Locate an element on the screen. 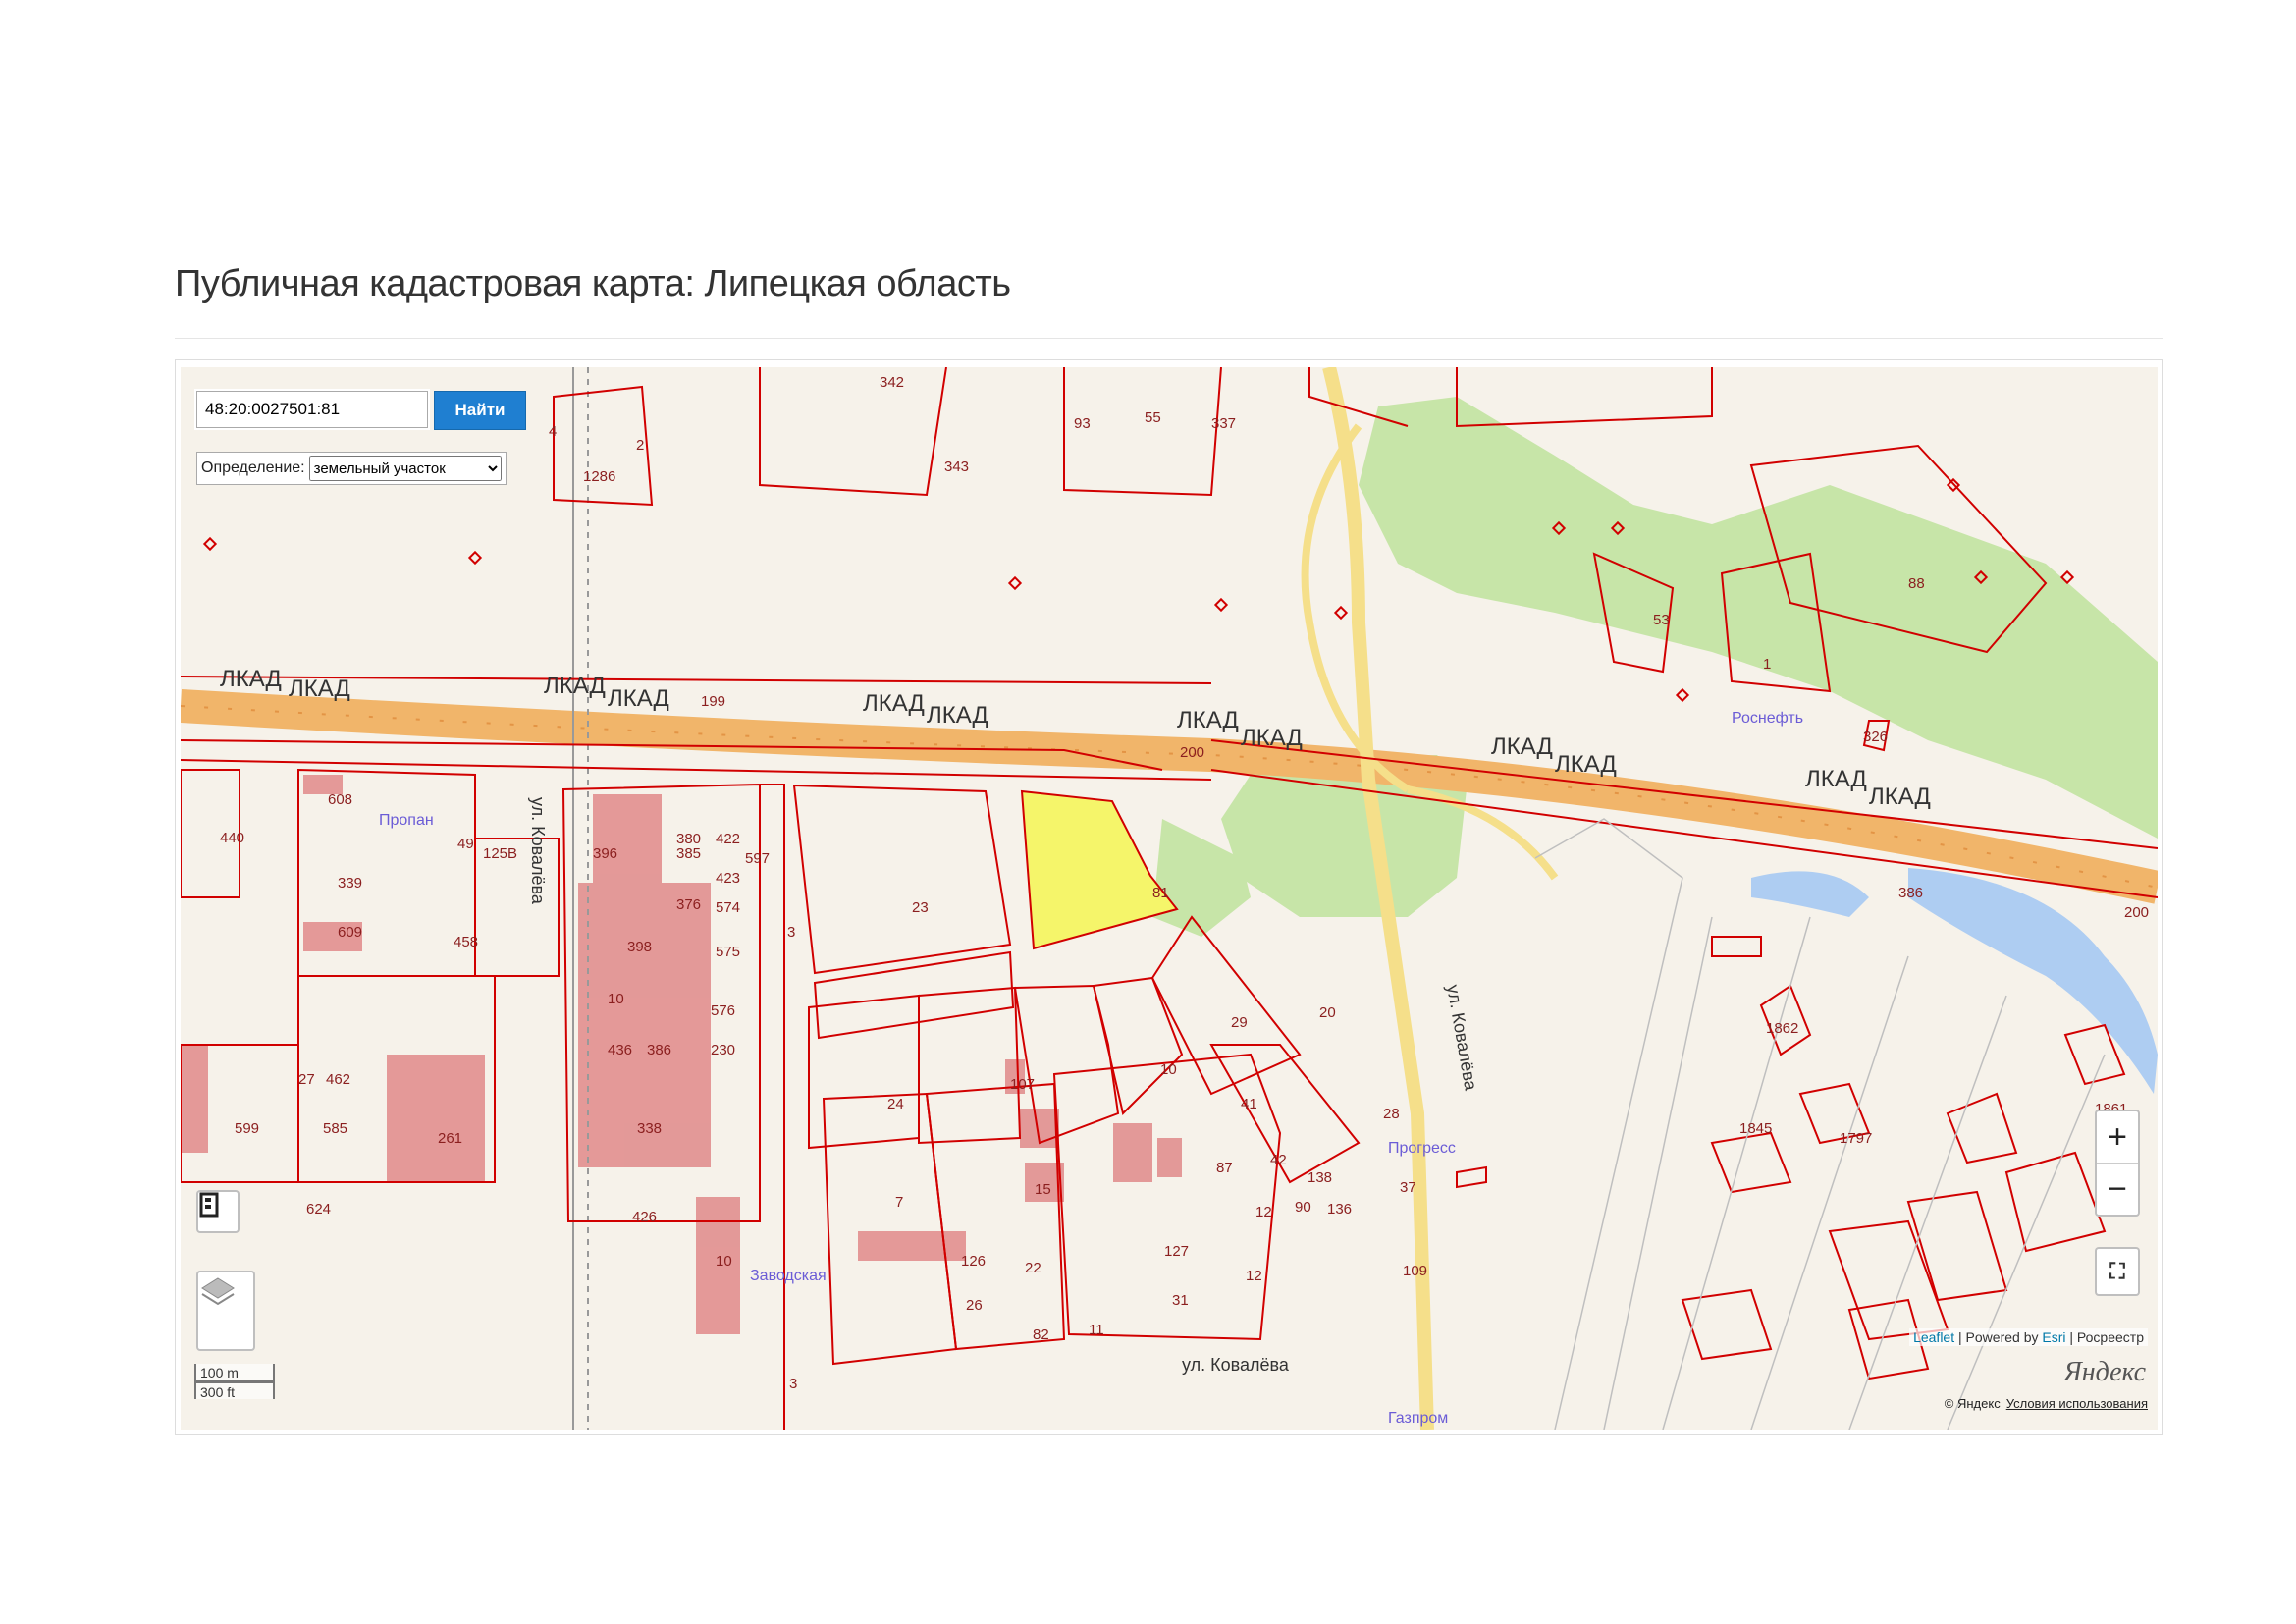 The height and width of the screenshot is (1624, 2296). parcel-label: 3 is located at coordinates (791, 932).